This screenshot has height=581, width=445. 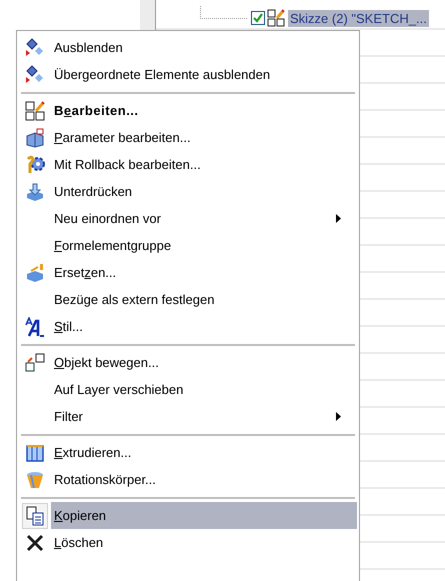 I want to click on menu-item: Bezüge als extern festlegen, so click(x=204, y=299).